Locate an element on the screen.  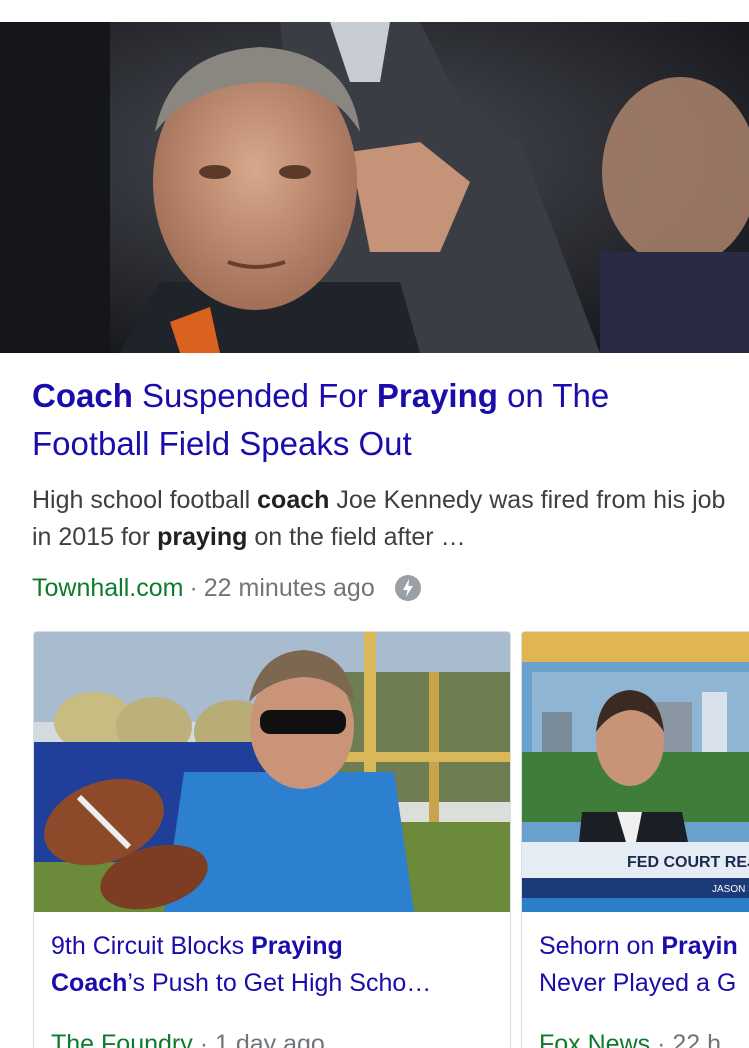
card-2-title-part: Prayin is located at coordinates (699, 946).